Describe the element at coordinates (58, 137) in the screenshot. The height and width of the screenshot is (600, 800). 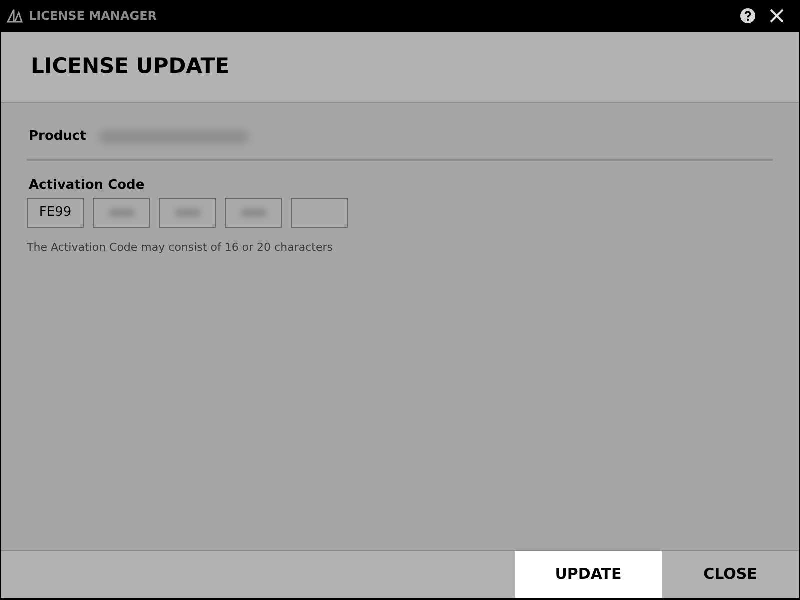
I see `product-label: Product` at that location.